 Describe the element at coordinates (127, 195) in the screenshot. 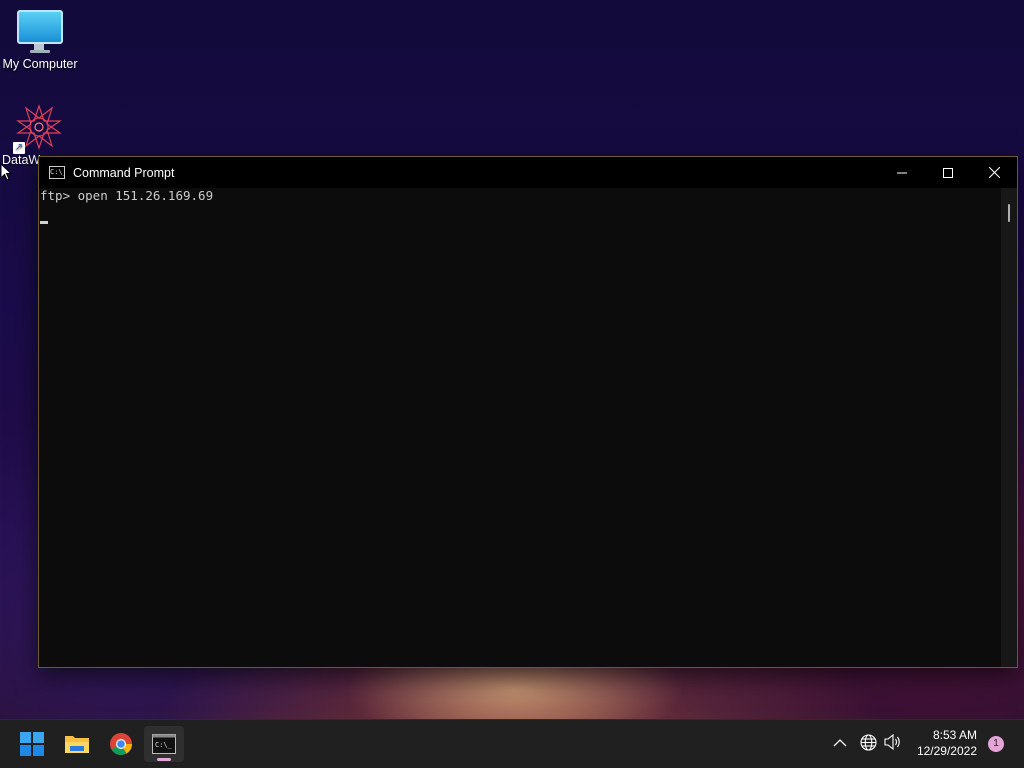

I see `terminal-line: ftp> open 151.26.169.69` at that location.